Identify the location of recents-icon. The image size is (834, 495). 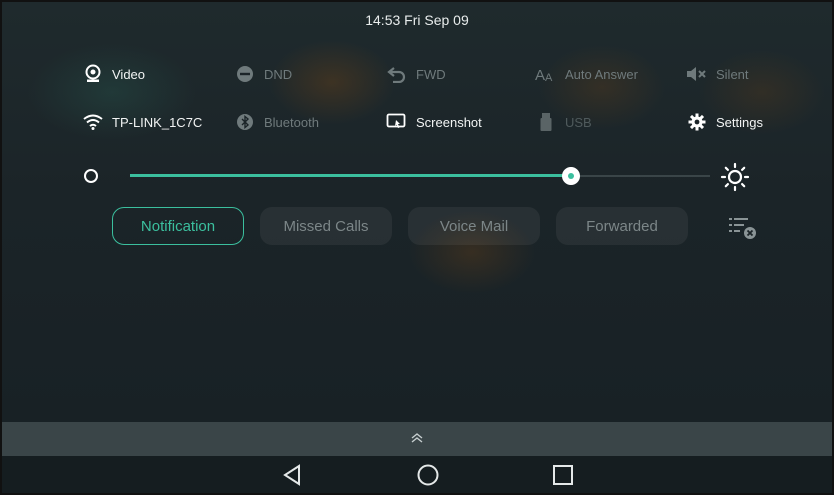
(563, 477).